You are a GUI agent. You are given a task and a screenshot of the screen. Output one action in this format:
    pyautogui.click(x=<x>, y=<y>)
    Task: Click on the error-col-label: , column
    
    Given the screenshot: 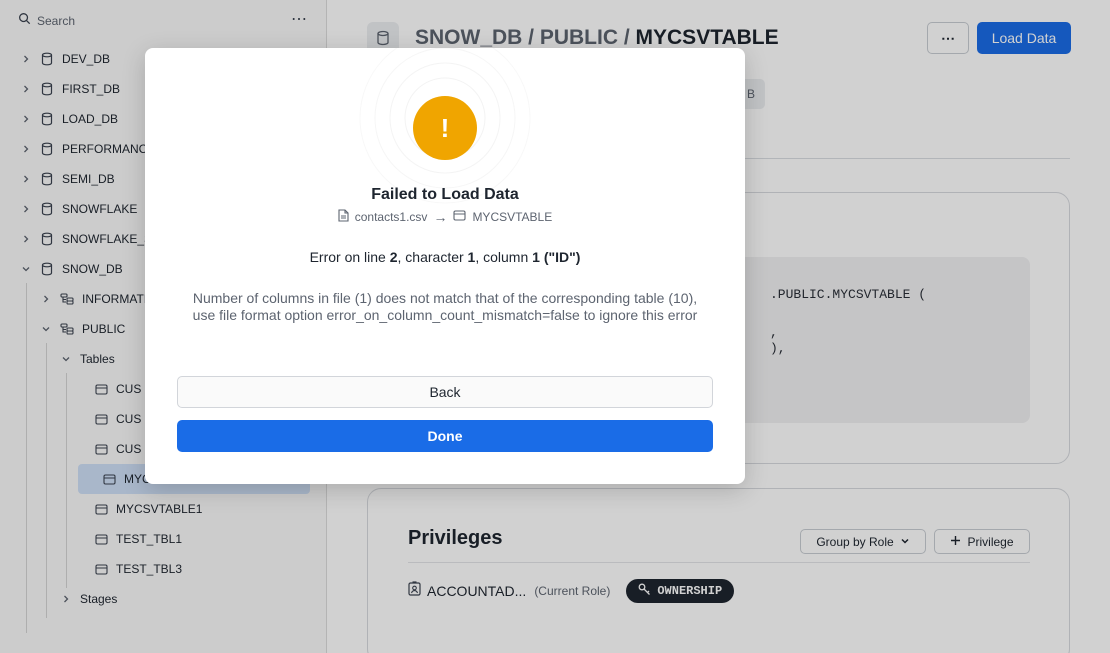 What is the action you would take?
    pyautogui.click(x=504, y=257)
    